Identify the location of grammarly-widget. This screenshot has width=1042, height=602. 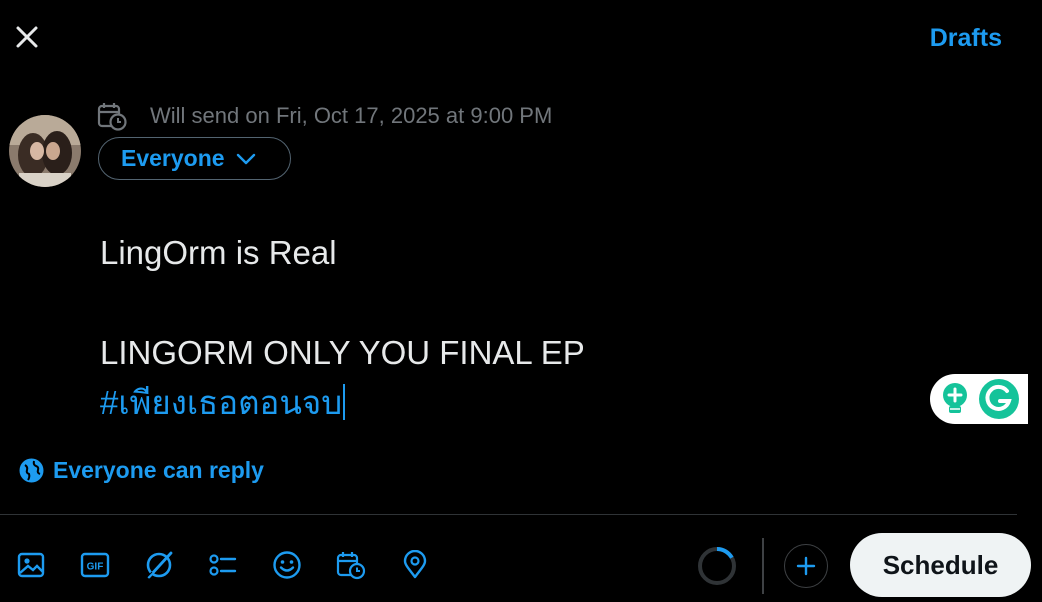
(979, 399).